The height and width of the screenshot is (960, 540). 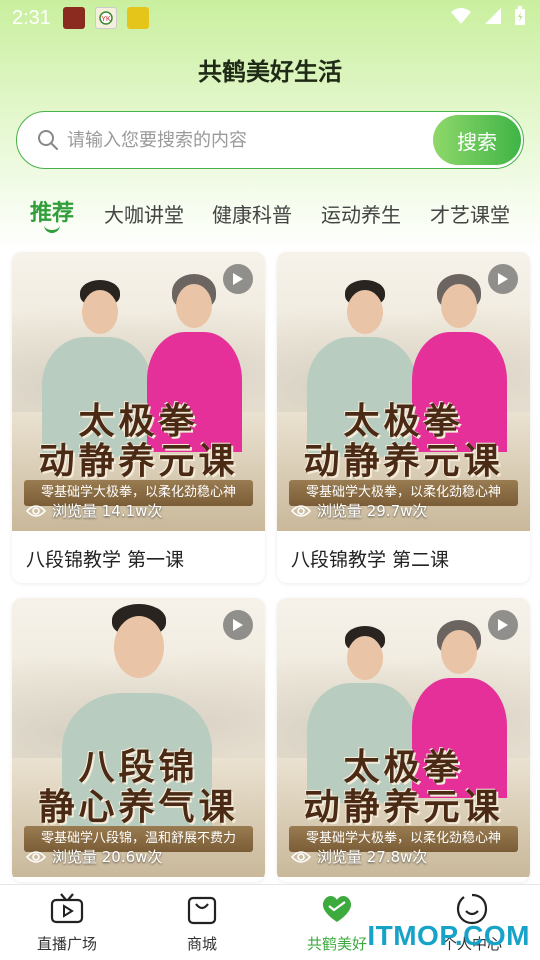 I want to click on view-count: 浏览量 29.7w次, so click(x=359, y=510).